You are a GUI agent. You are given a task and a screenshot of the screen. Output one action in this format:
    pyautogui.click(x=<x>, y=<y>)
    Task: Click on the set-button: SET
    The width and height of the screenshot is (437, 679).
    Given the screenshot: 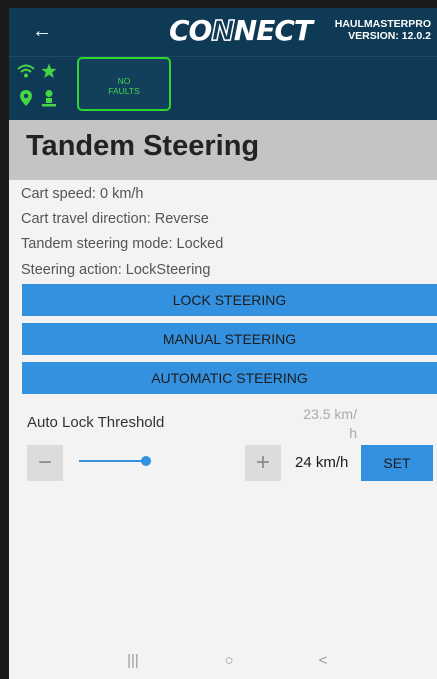 What is the action you would take?
    pyautogui.click(x=397, y=463)
    